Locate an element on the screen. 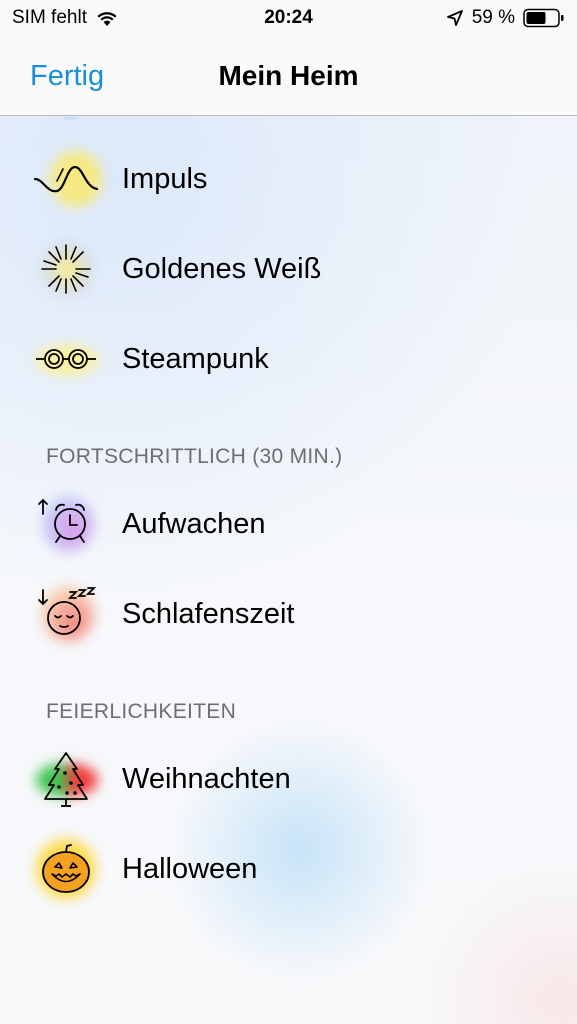 The width and height of the screenshot is (577, 1024). scene-row-steampunk: Steampunk is located at coordinates (288, 359).